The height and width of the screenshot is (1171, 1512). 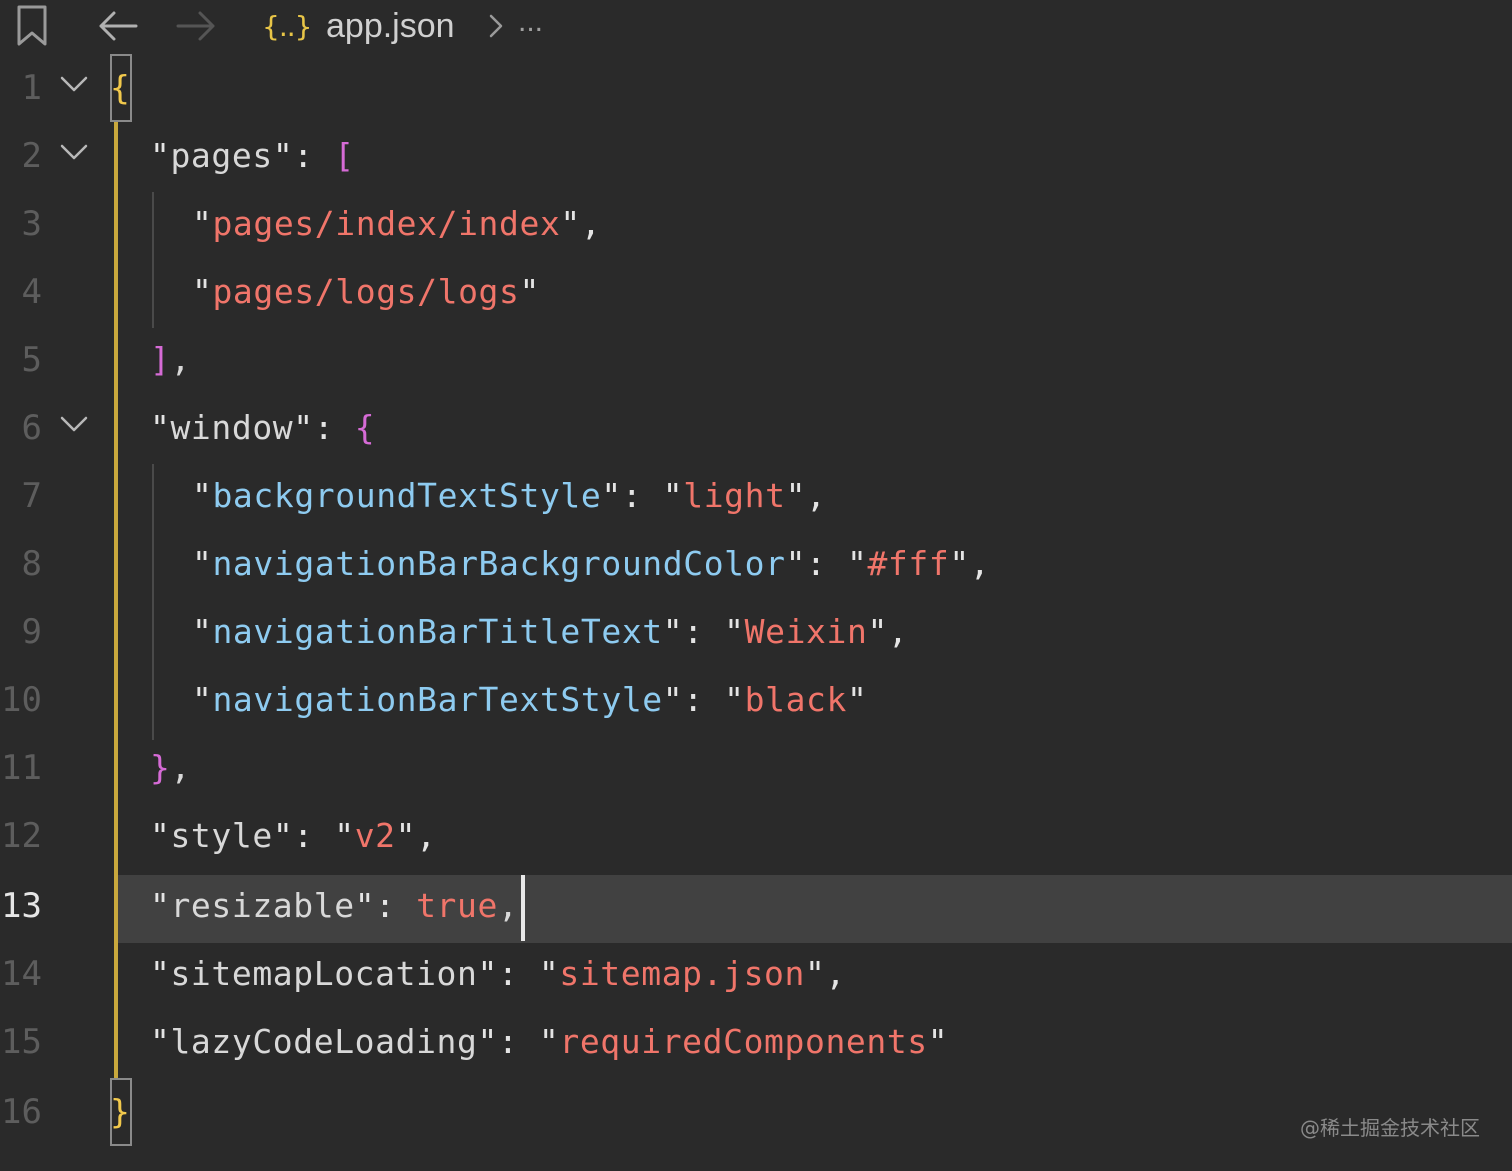 I want to click on code-text: "navigationBarTextStyle": "black", so click(x=530, y=699).